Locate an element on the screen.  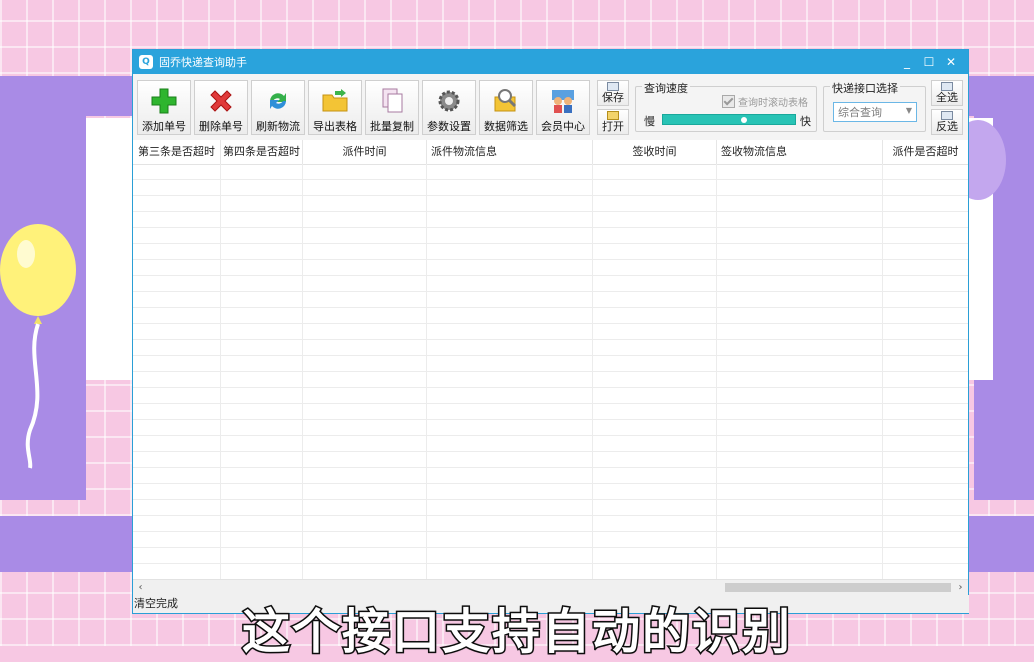
speed-slider is located at coordinates (729, 119).